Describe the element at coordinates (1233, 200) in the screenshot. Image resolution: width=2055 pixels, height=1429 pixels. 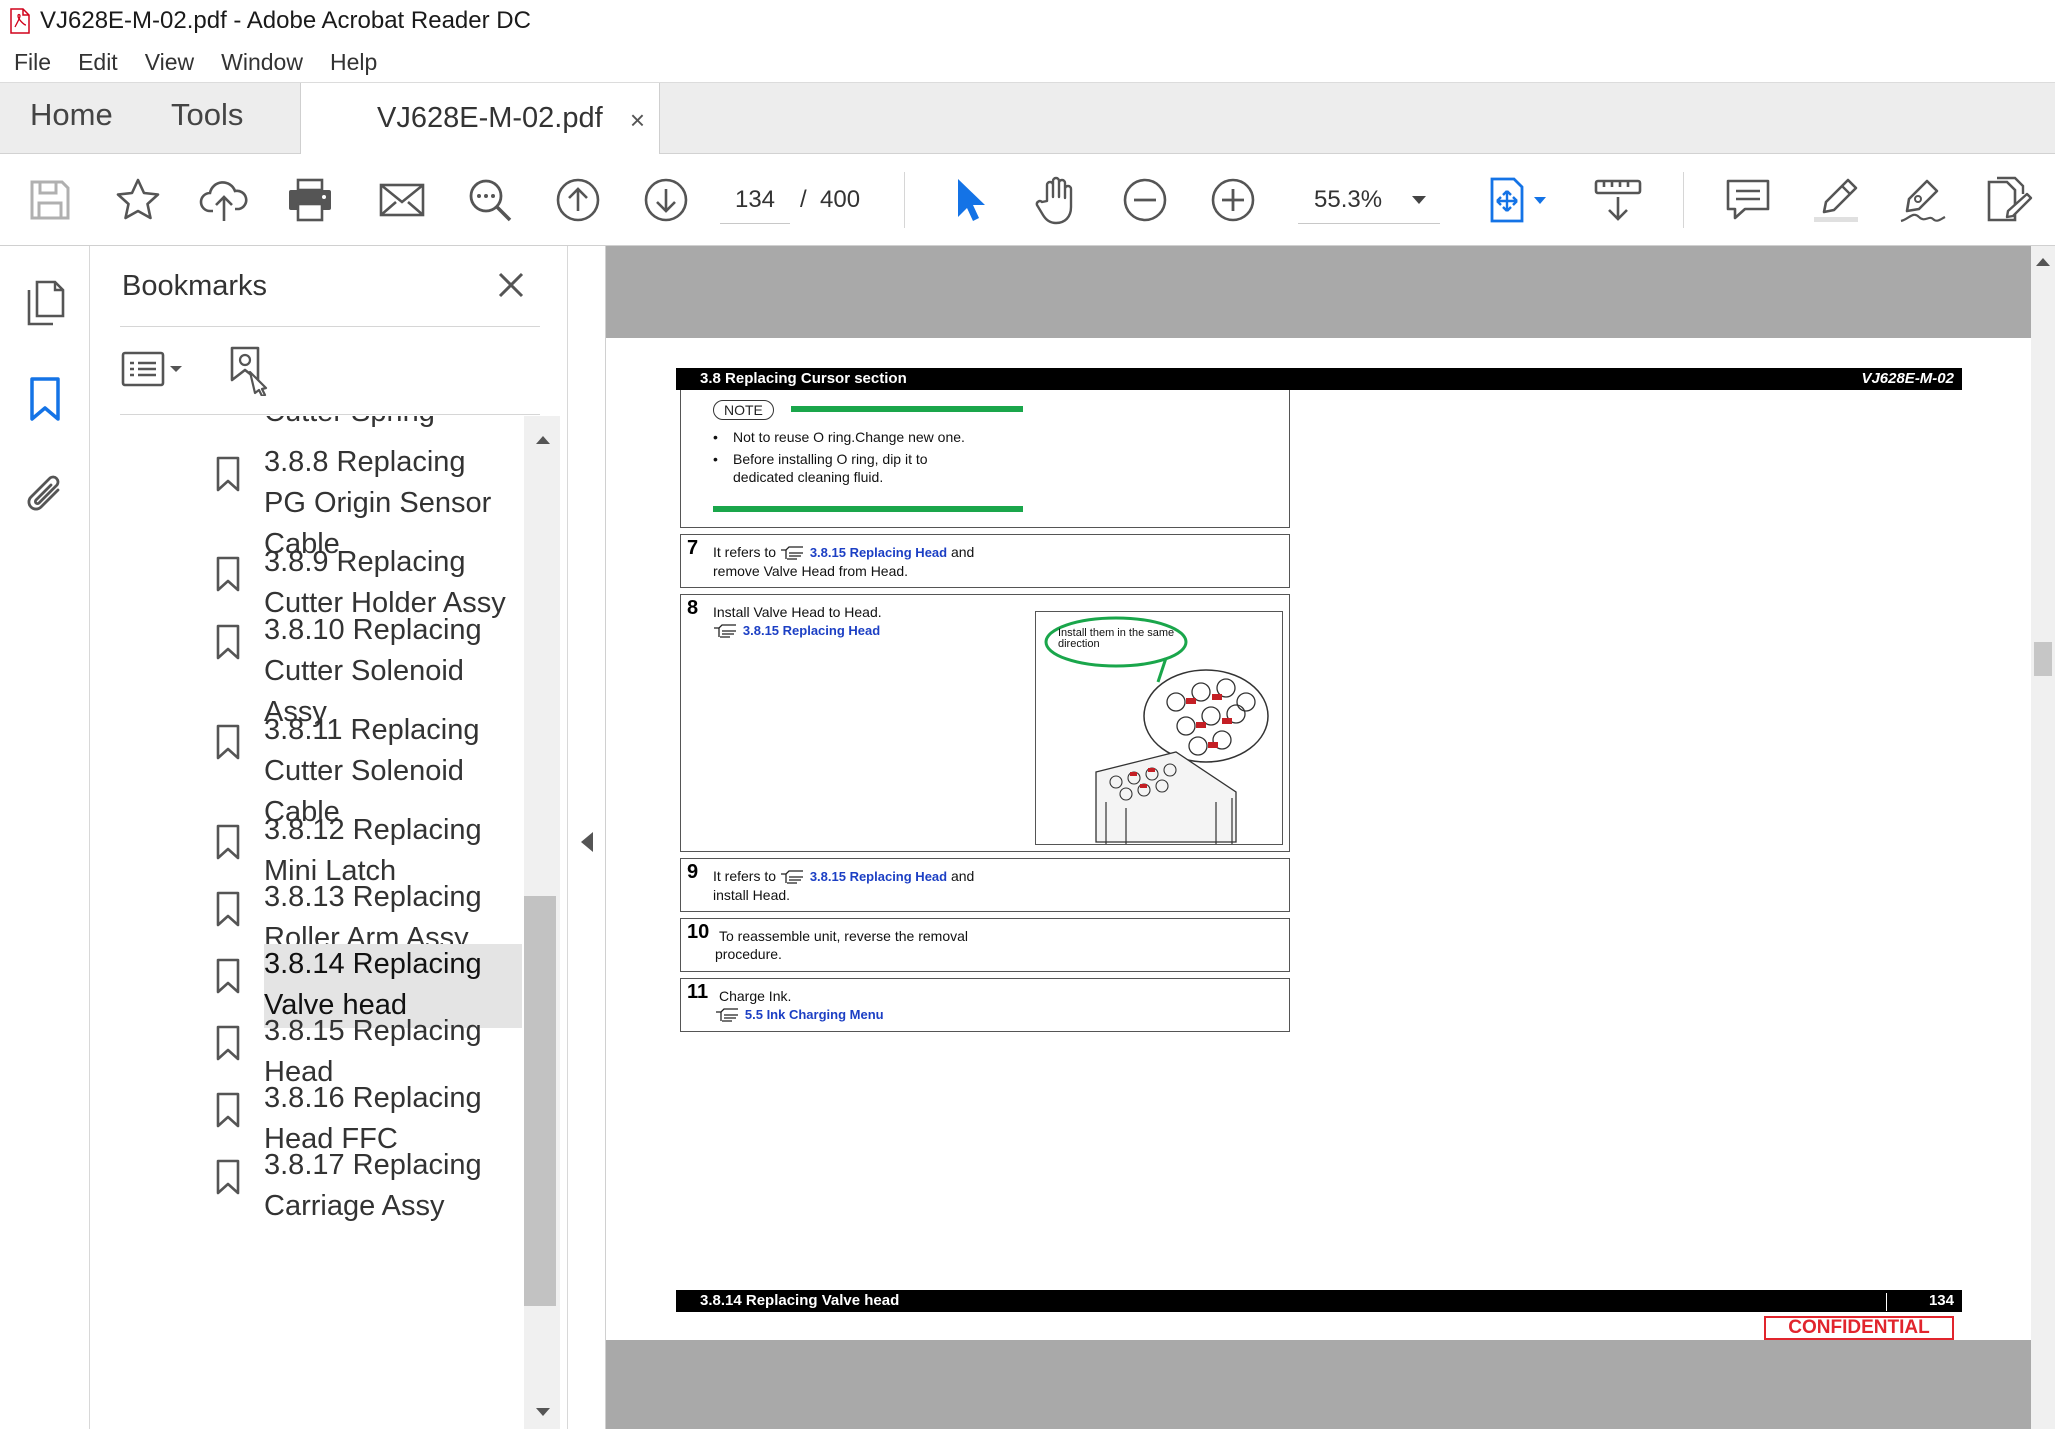
I see `zoom-in-icon` at that location.